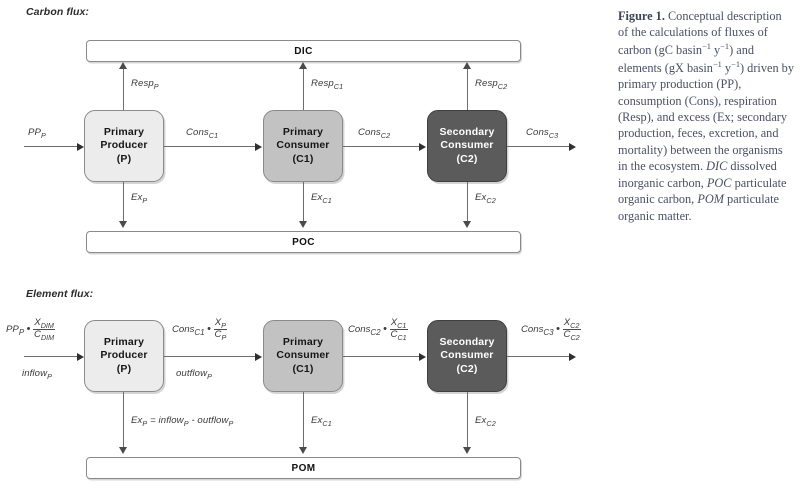 The image size is (800, 502). What do you see at coordinates (258, 146) in the screenshot?
I see `cons-c1-arrowhead` at bounding box center [258, 146].